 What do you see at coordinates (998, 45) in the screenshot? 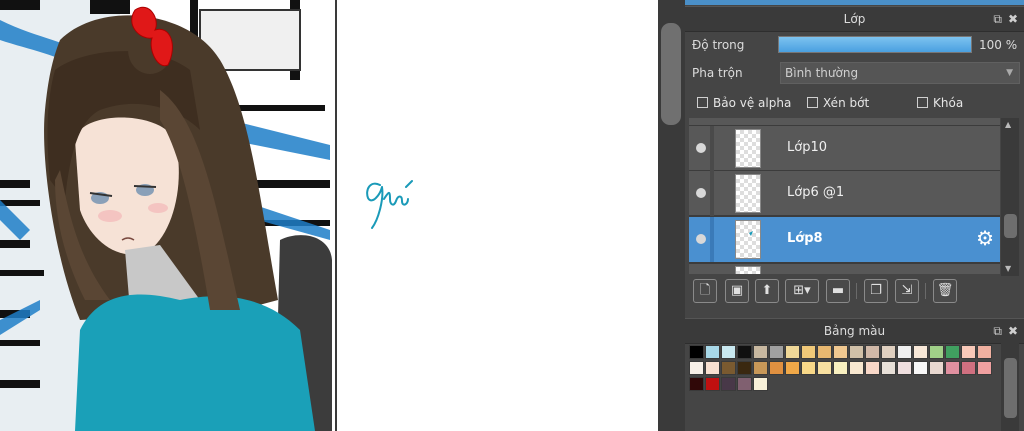
I see `opacity-value: 100 %` at bounding box center [998, 45].